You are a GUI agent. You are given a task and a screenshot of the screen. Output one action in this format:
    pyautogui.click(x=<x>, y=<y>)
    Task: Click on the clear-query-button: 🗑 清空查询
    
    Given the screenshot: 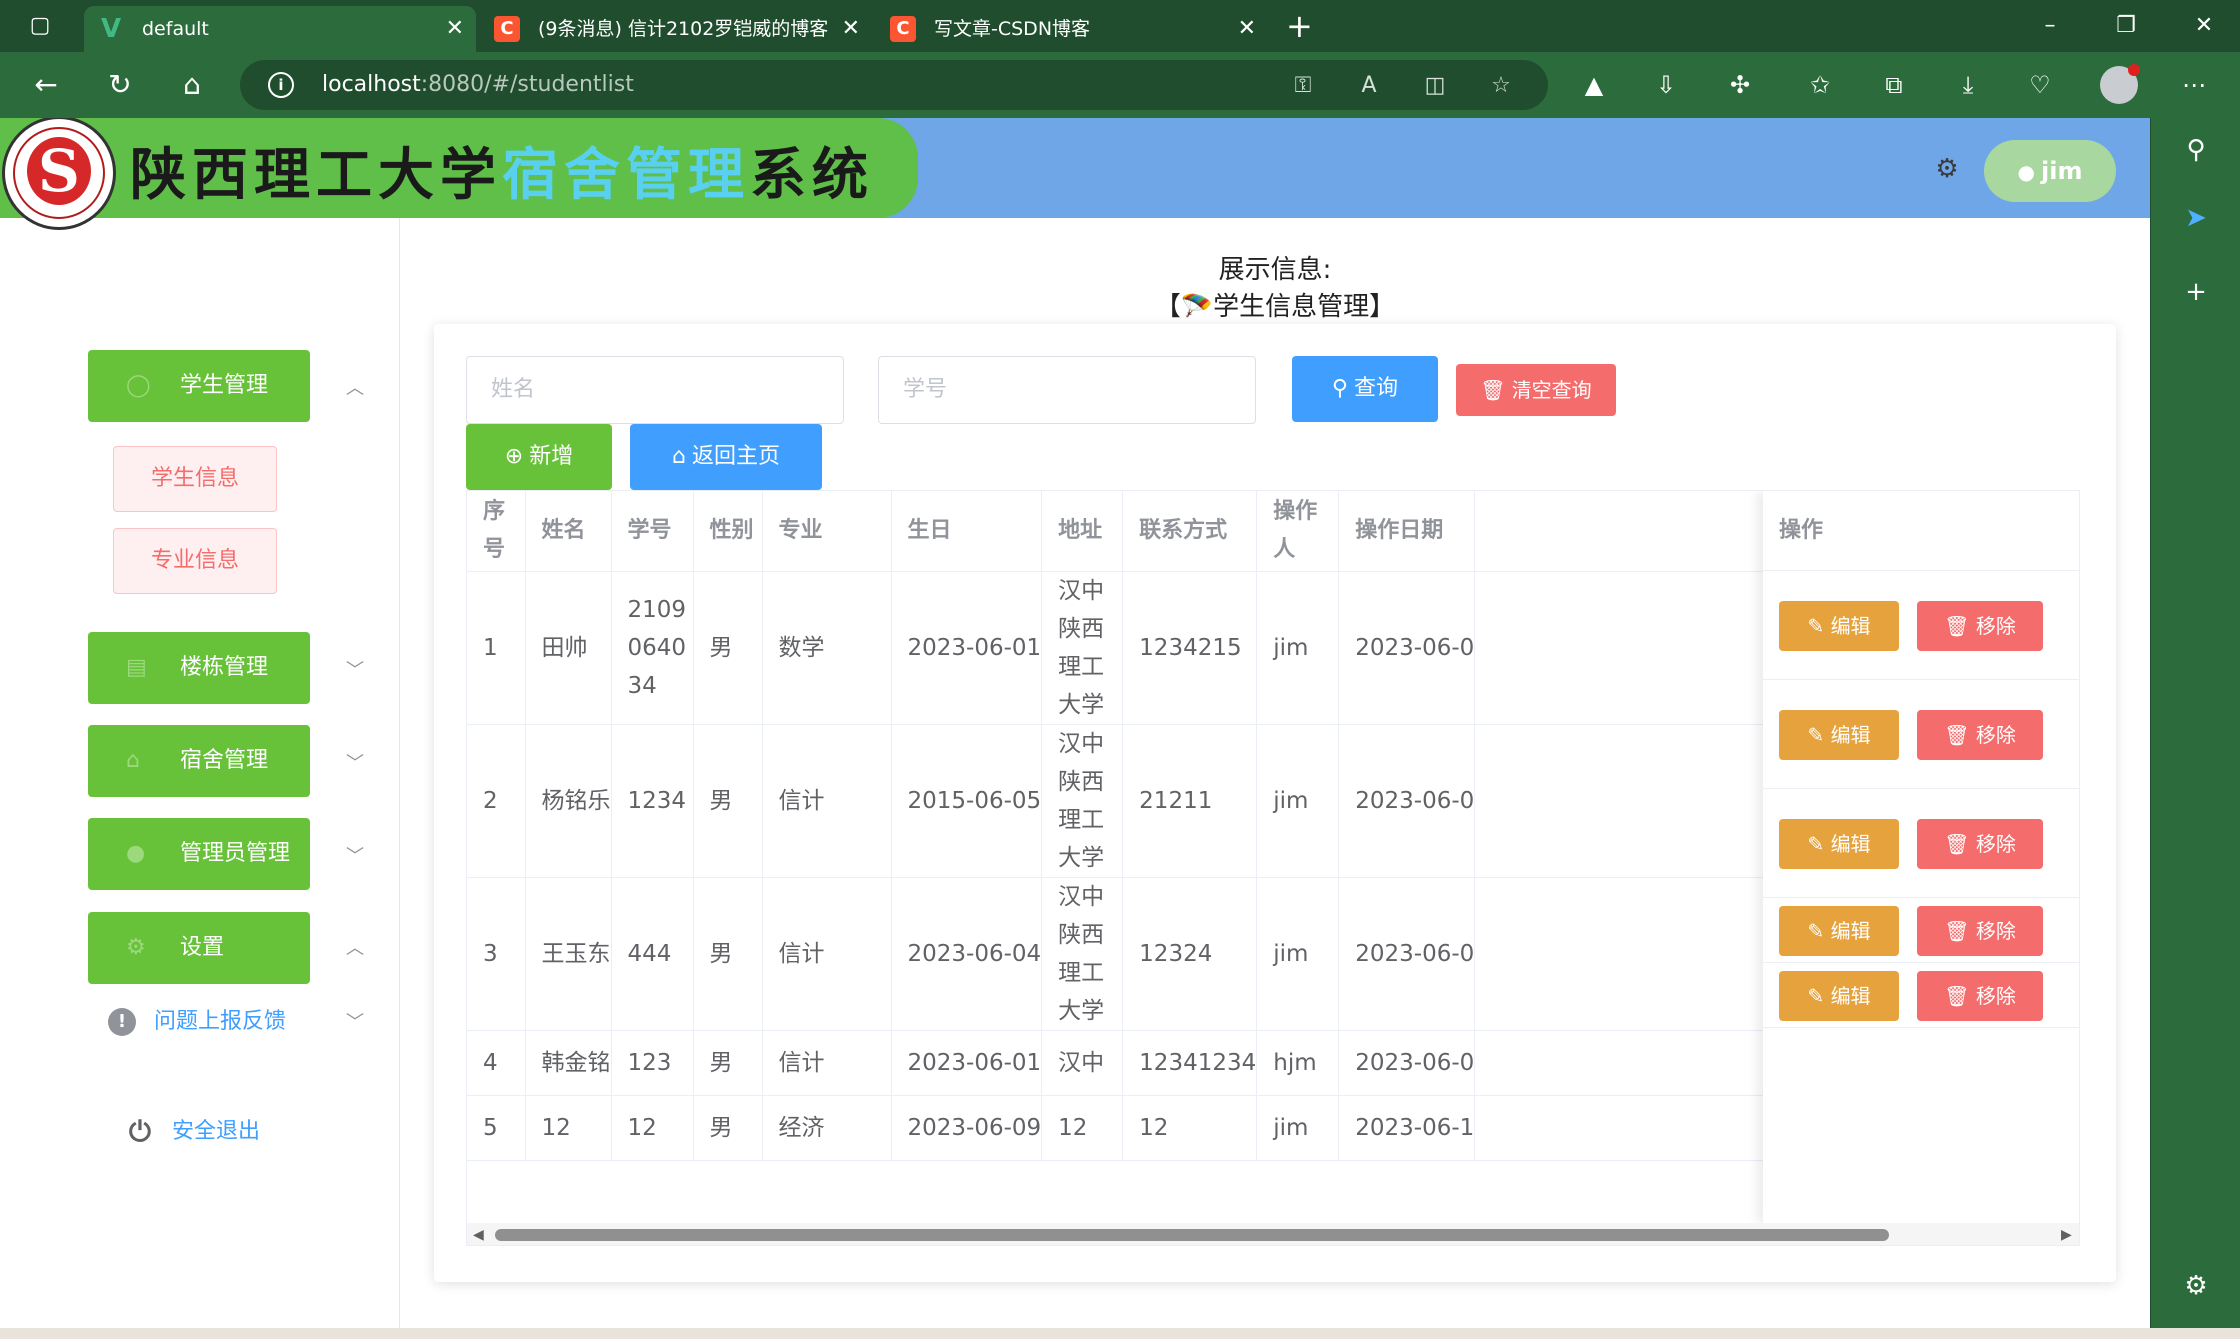 What is the action you would take?
    pyautogui.click(x=1536, y=390)
    